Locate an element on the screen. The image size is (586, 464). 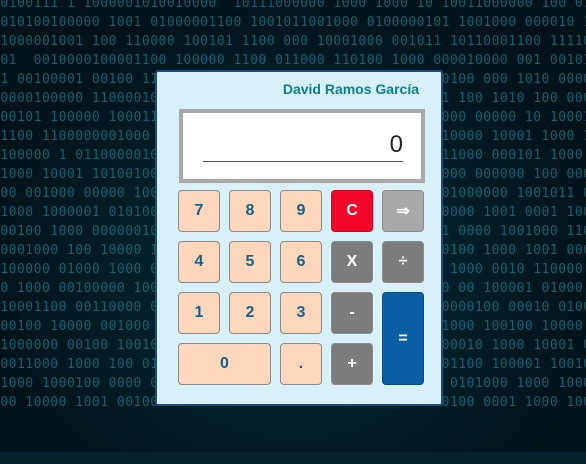
display-value: 0 is located at coordinates (396, 144).